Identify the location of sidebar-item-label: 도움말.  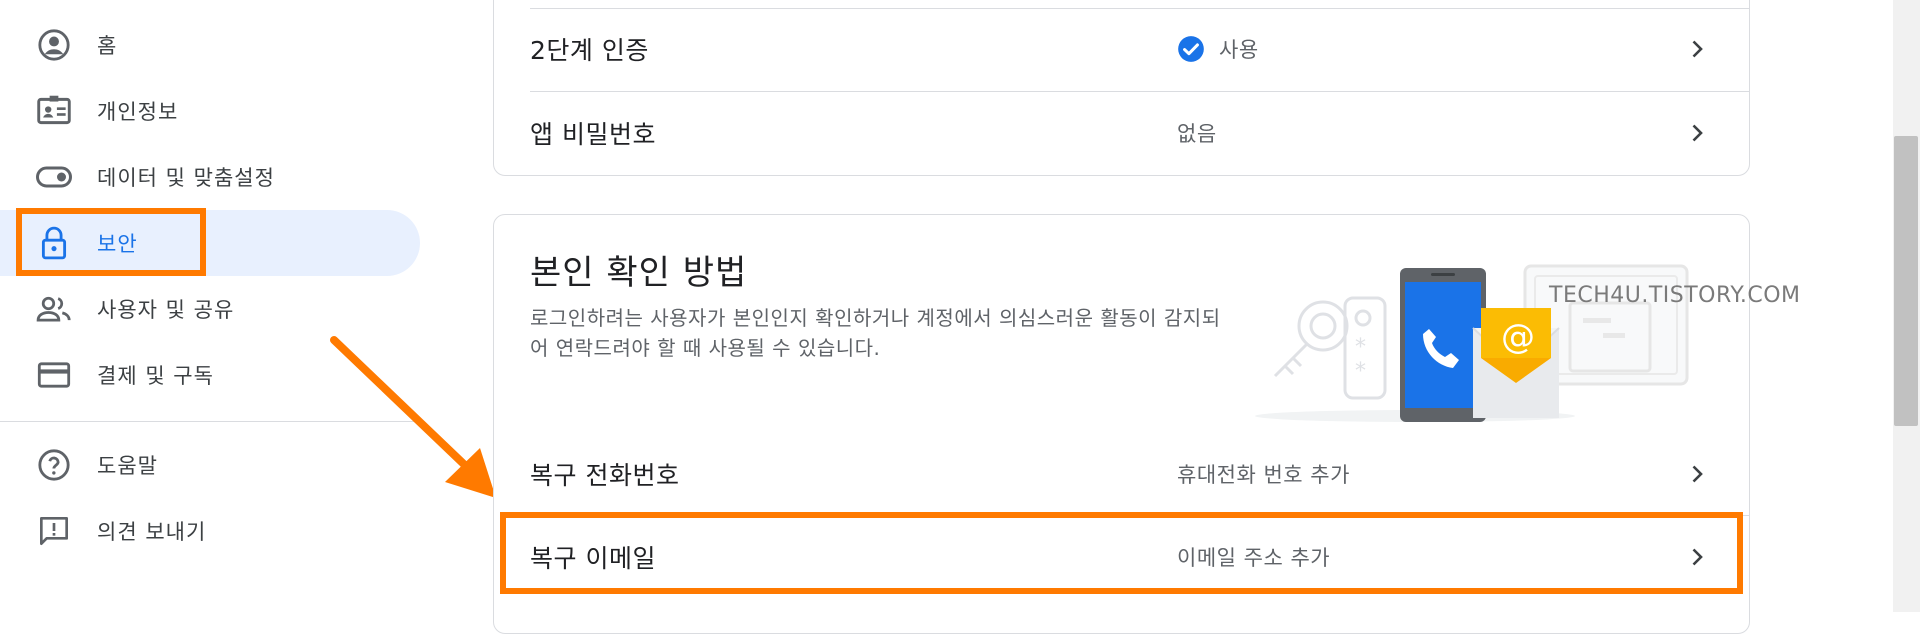
(127, 466).